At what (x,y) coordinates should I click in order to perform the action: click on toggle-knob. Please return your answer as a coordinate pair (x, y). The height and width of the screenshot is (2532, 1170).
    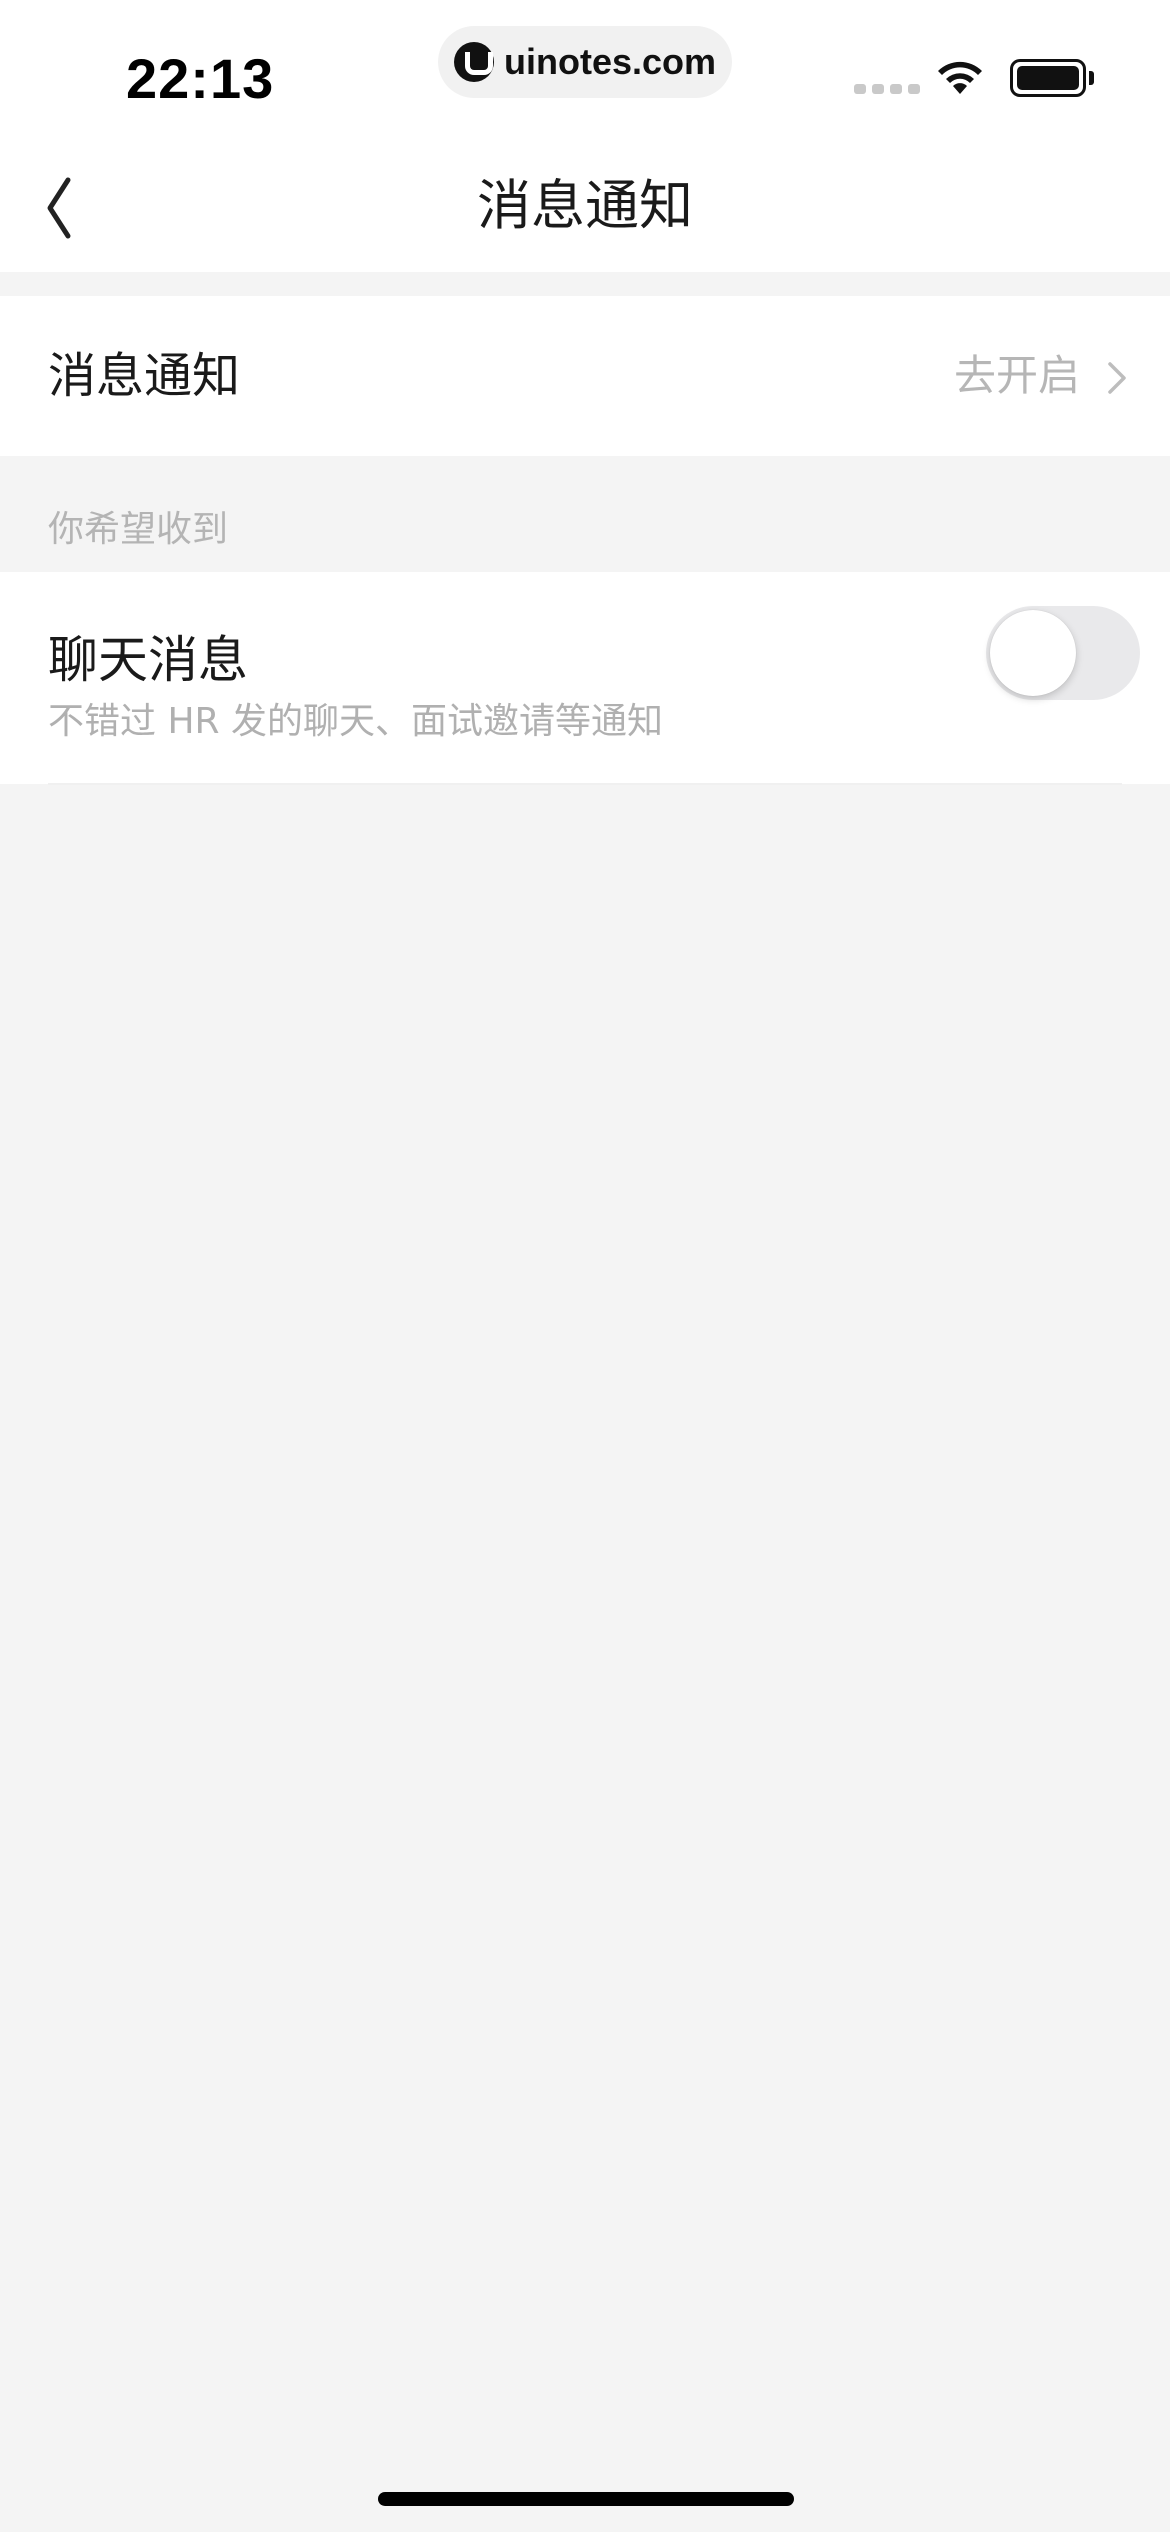
    Looking at the image, I should click on (1033, 653).